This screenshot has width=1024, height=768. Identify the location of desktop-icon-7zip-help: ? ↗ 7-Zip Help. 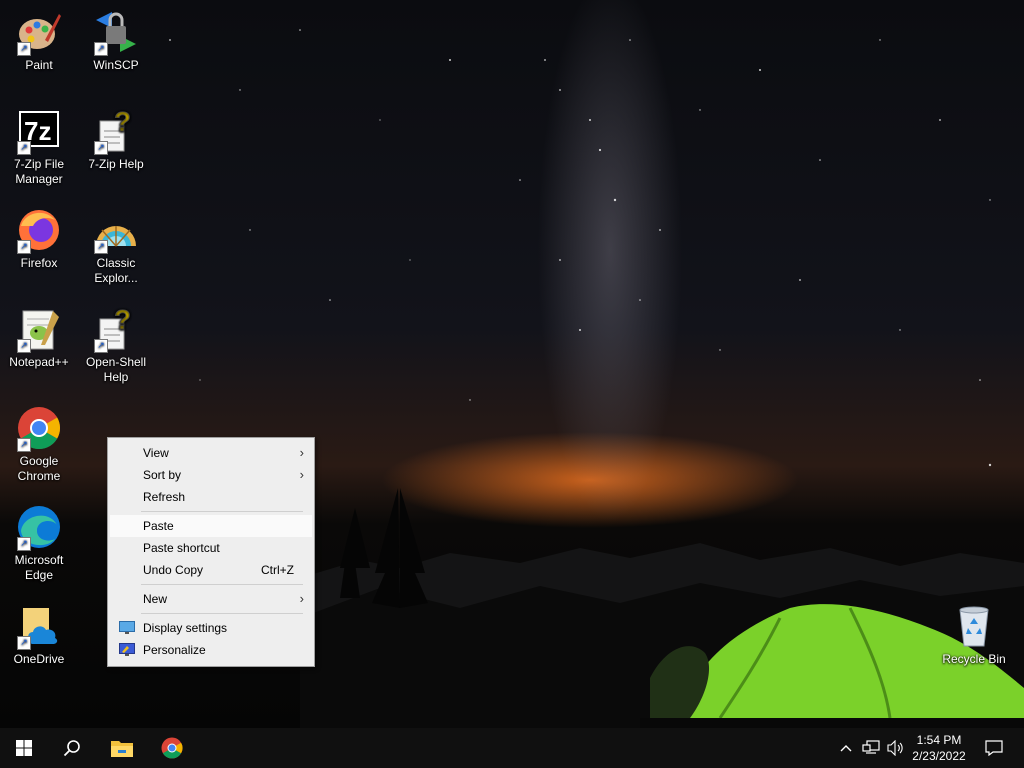
(116, 139).